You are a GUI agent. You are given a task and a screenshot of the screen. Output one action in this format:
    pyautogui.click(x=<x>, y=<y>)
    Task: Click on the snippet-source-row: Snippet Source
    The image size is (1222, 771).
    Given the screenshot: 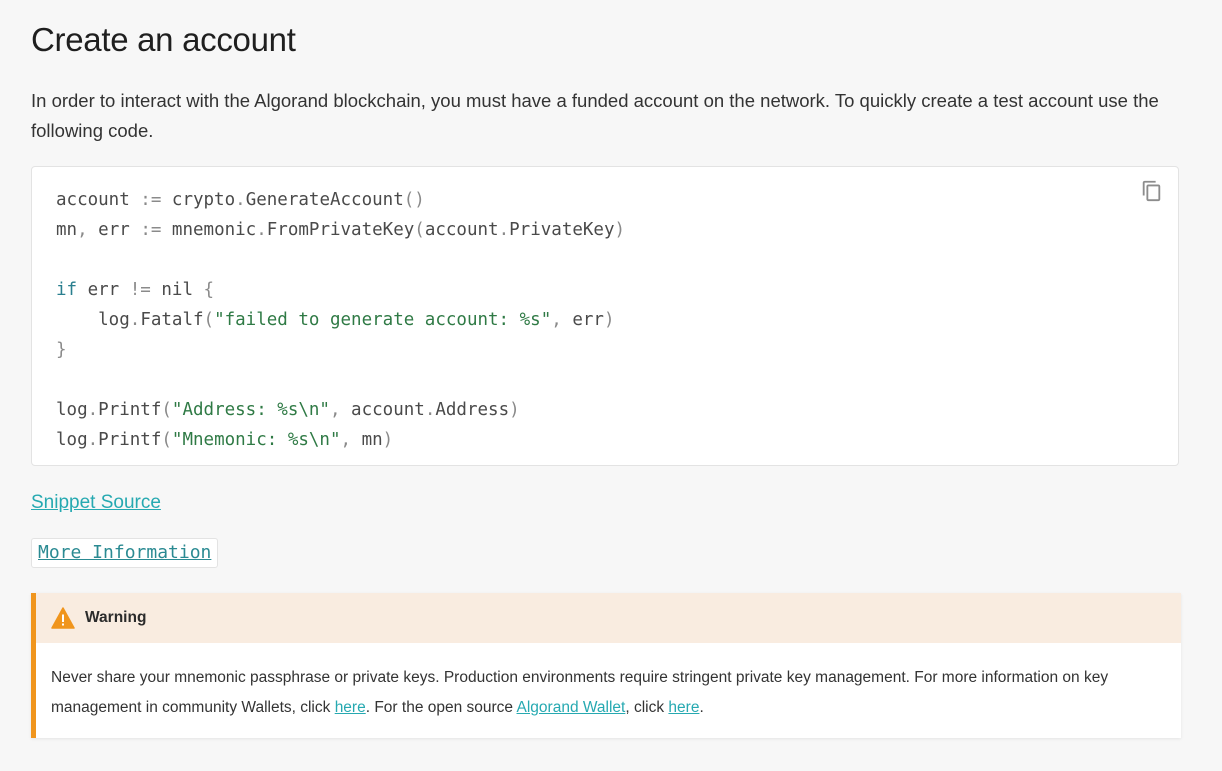 What is the action you would take?
    pyautogui.click(x=606, y=503)
    